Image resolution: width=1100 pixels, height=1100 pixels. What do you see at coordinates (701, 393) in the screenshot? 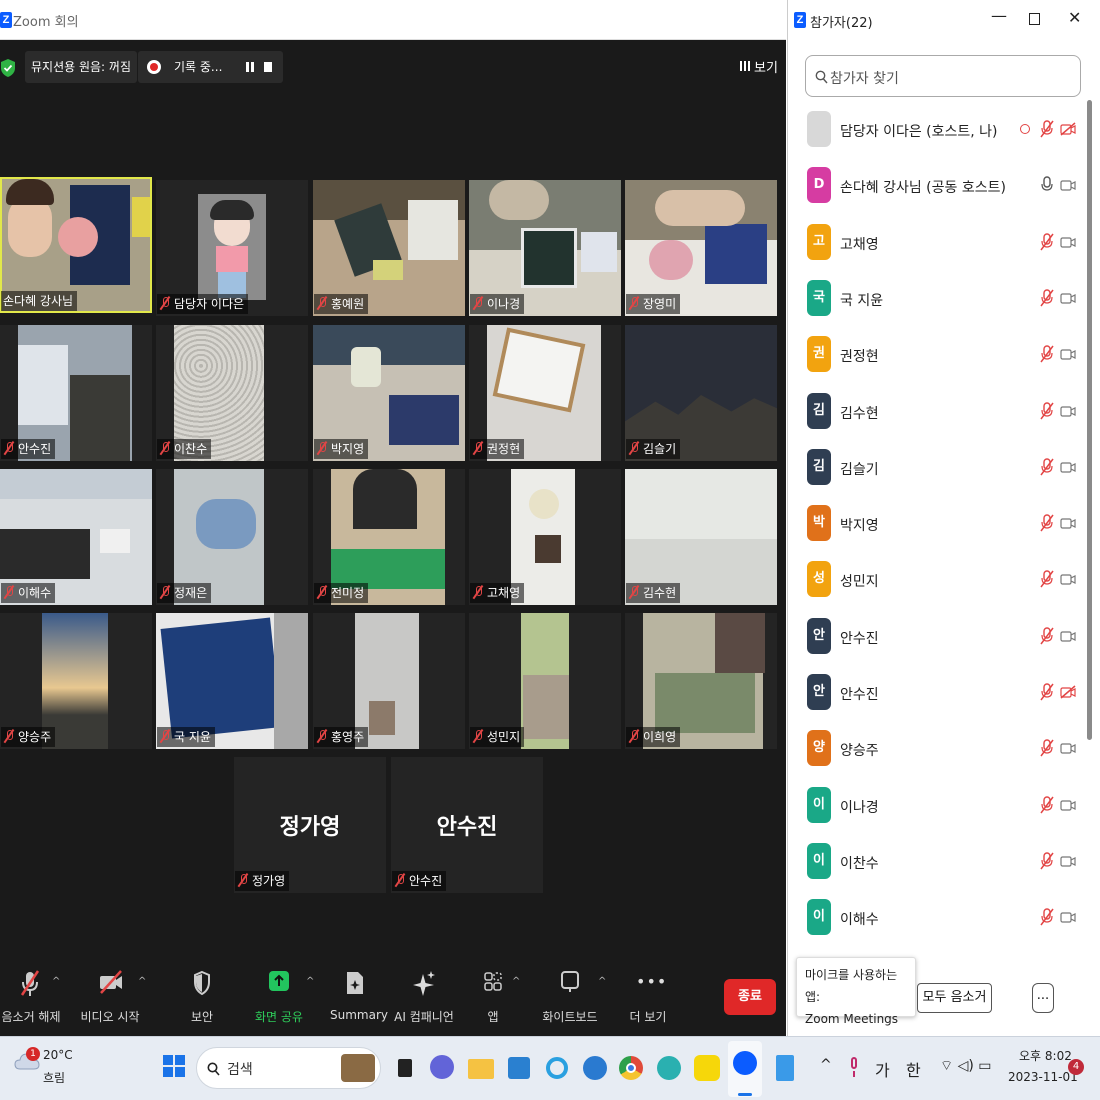
I see `video-tile: 김슬기` at bounding box center [701, 393].